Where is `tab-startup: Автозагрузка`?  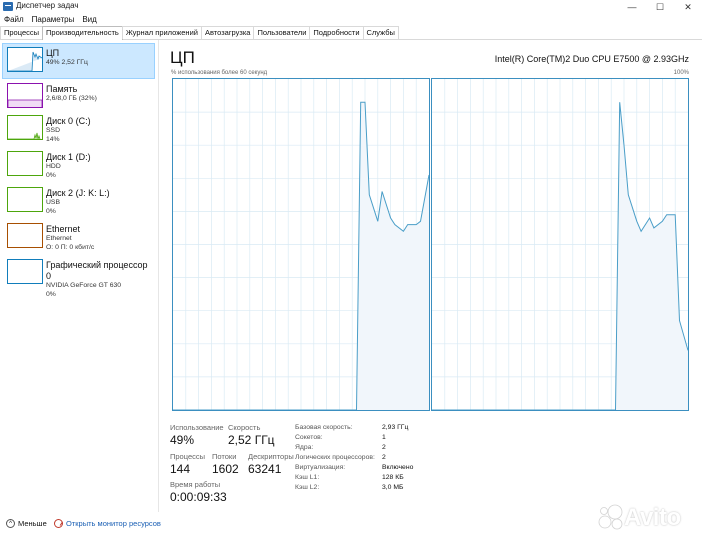 tab-startup: Автозагрузка is located at coordinates (227, 32).